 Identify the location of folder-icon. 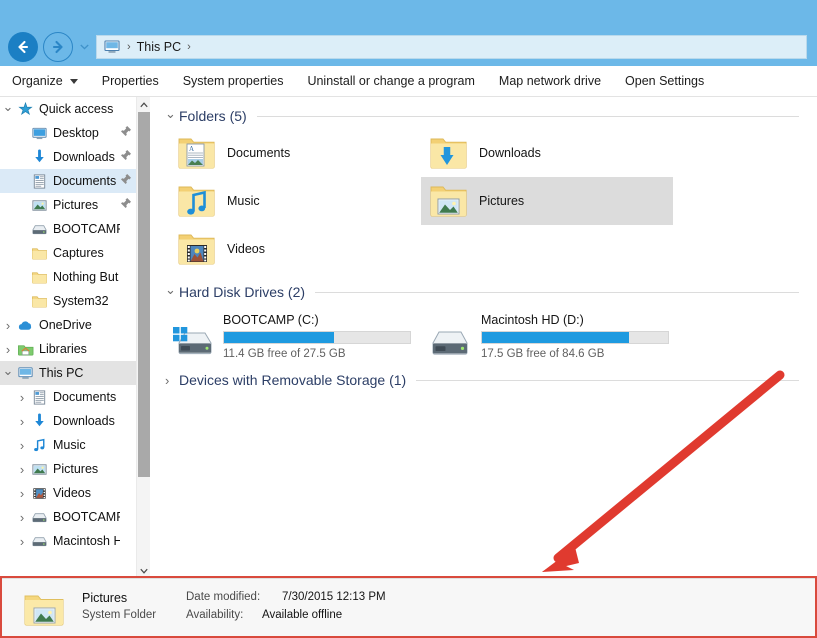
(39, 301).